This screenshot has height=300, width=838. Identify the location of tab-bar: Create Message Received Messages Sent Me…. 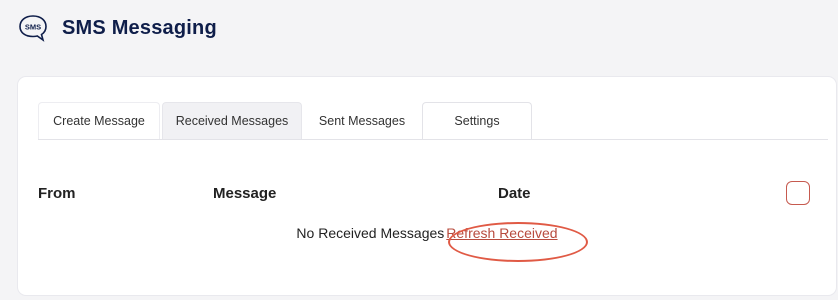
(433, 121).